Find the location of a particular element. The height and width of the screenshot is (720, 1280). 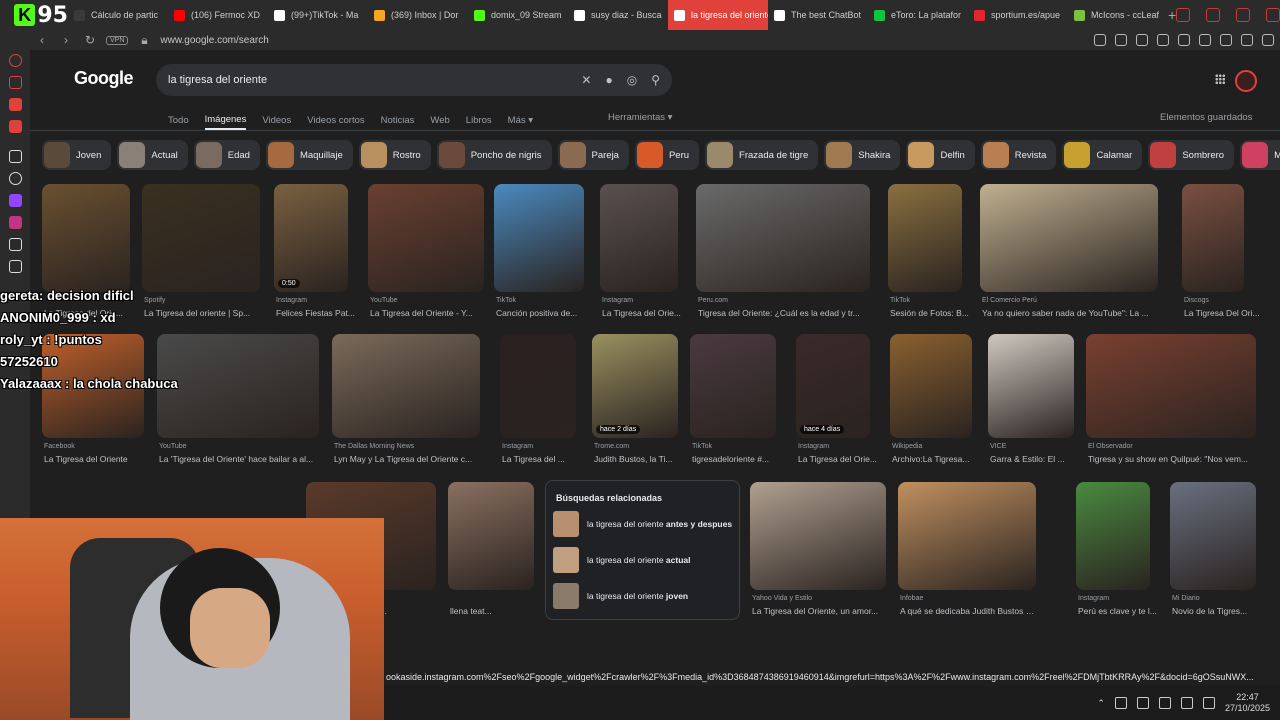

refine-chip: Joven is located at coordinates (77, 155).